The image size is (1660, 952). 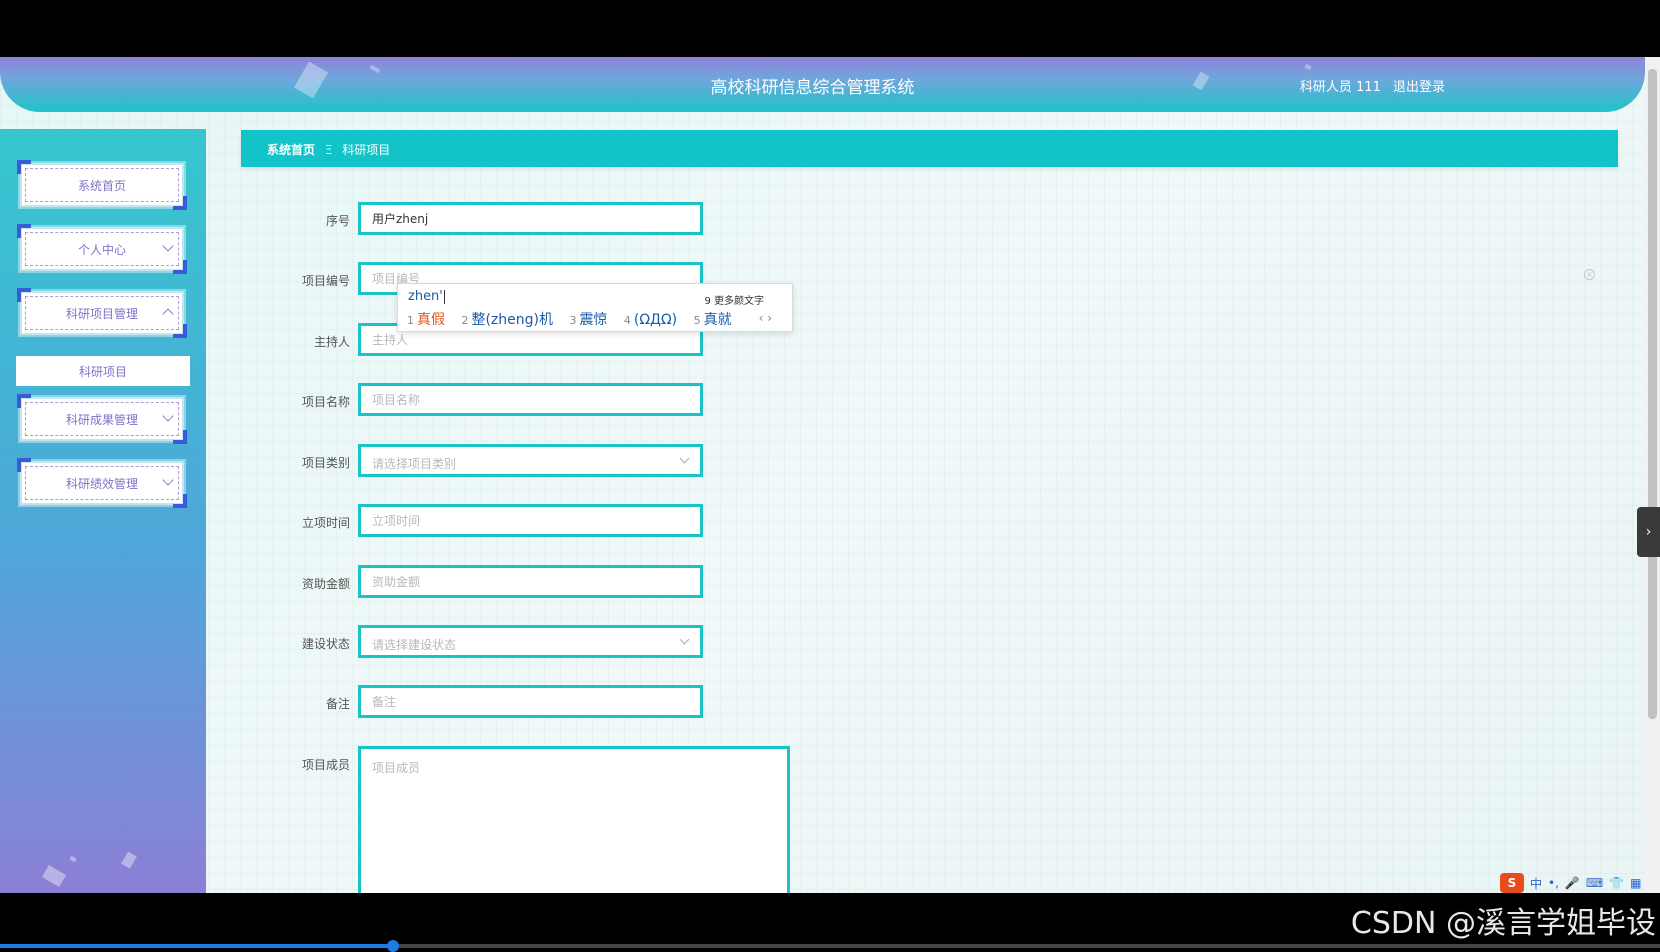 I want to click on project-category-placeholder: 请选择项目类别, so click(x=414, y=464).